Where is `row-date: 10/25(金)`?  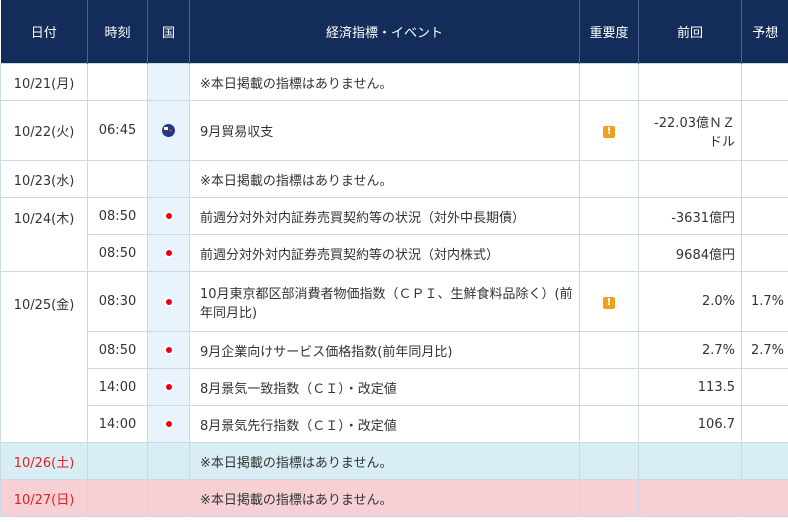
row-date: 10/25(金) is located at coordinates (44, 357).